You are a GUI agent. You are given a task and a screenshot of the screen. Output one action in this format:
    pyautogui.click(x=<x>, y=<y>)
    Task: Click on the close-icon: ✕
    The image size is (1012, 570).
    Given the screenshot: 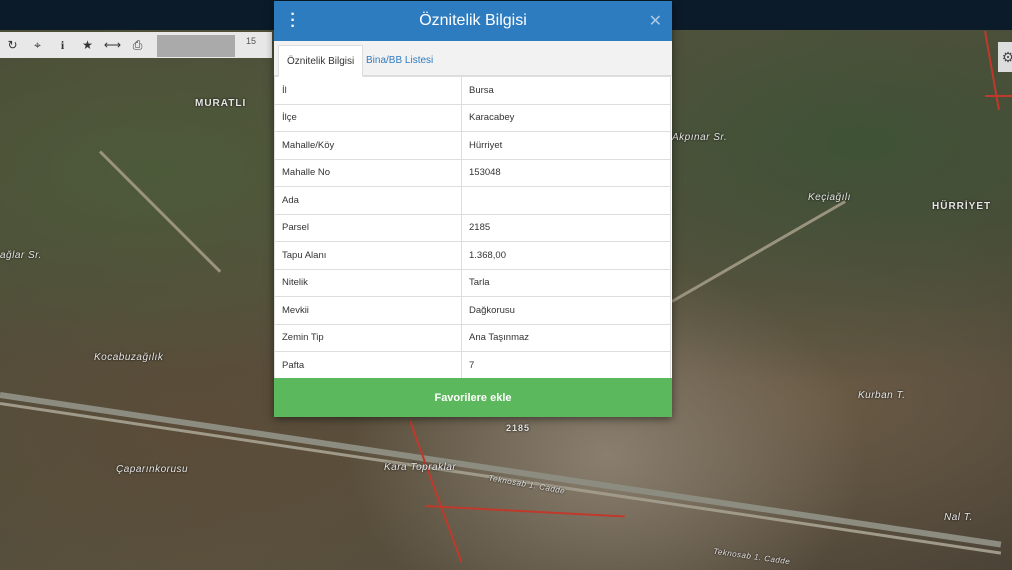 What is the action you would take?
    pyautogui.click(x=655, y=21)
    